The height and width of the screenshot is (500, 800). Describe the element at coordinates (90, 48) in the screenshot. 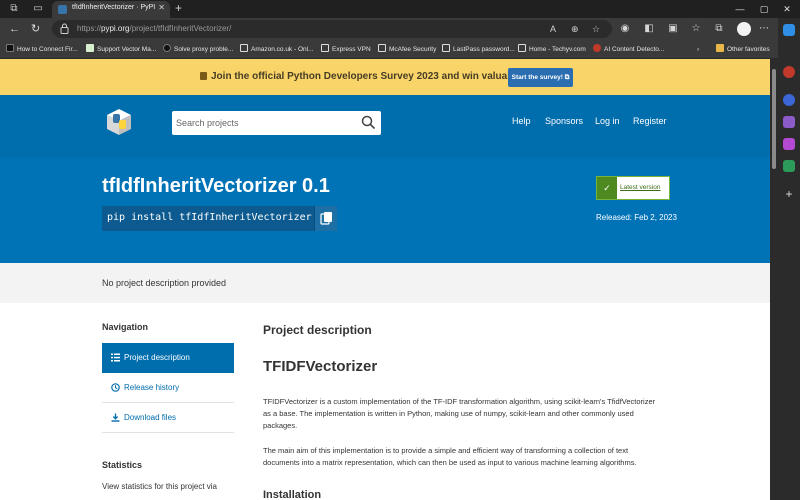

I see `page-icon` at that location.